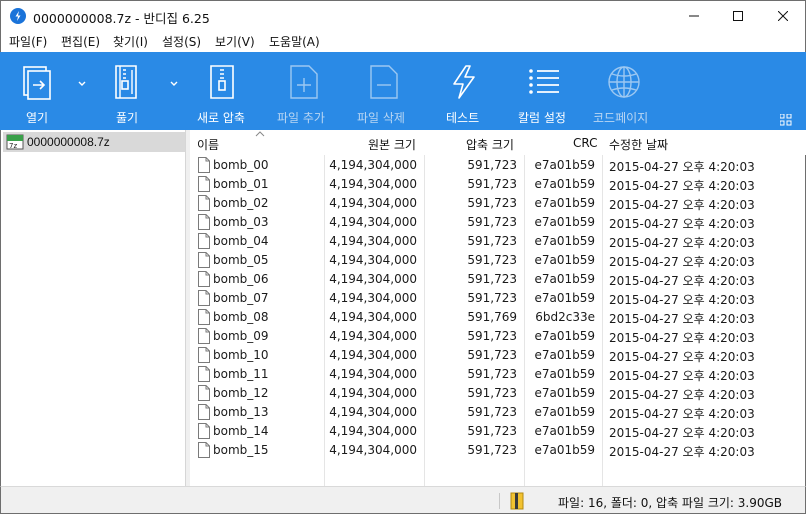  Describe the element at coordinates (94, 142) in the screenshot. I see `tree-item-archive-root: 7z 0000000008.7z` at that location.